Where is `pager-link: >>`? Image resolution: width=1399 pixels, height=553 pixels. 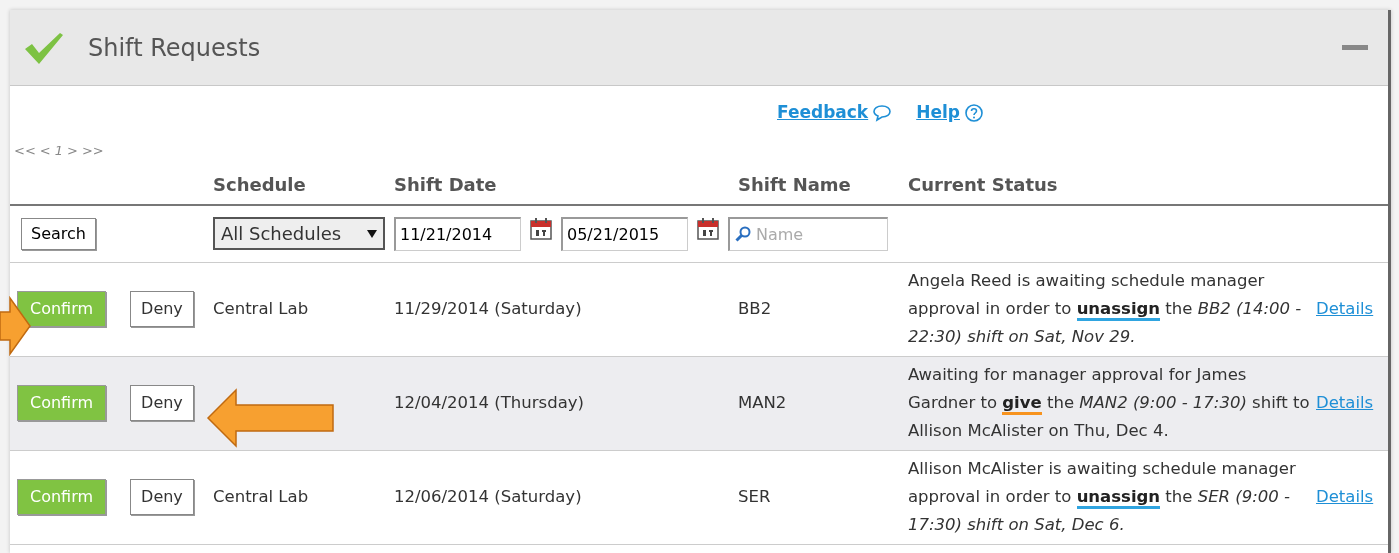 pager-link: >> is located at coordinates (92, 151).